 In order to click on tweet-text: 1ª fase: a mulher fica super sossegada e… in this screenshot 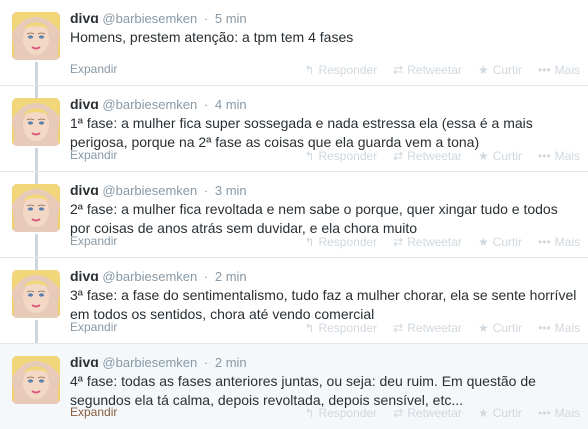, I will do `click(301, 132)`.